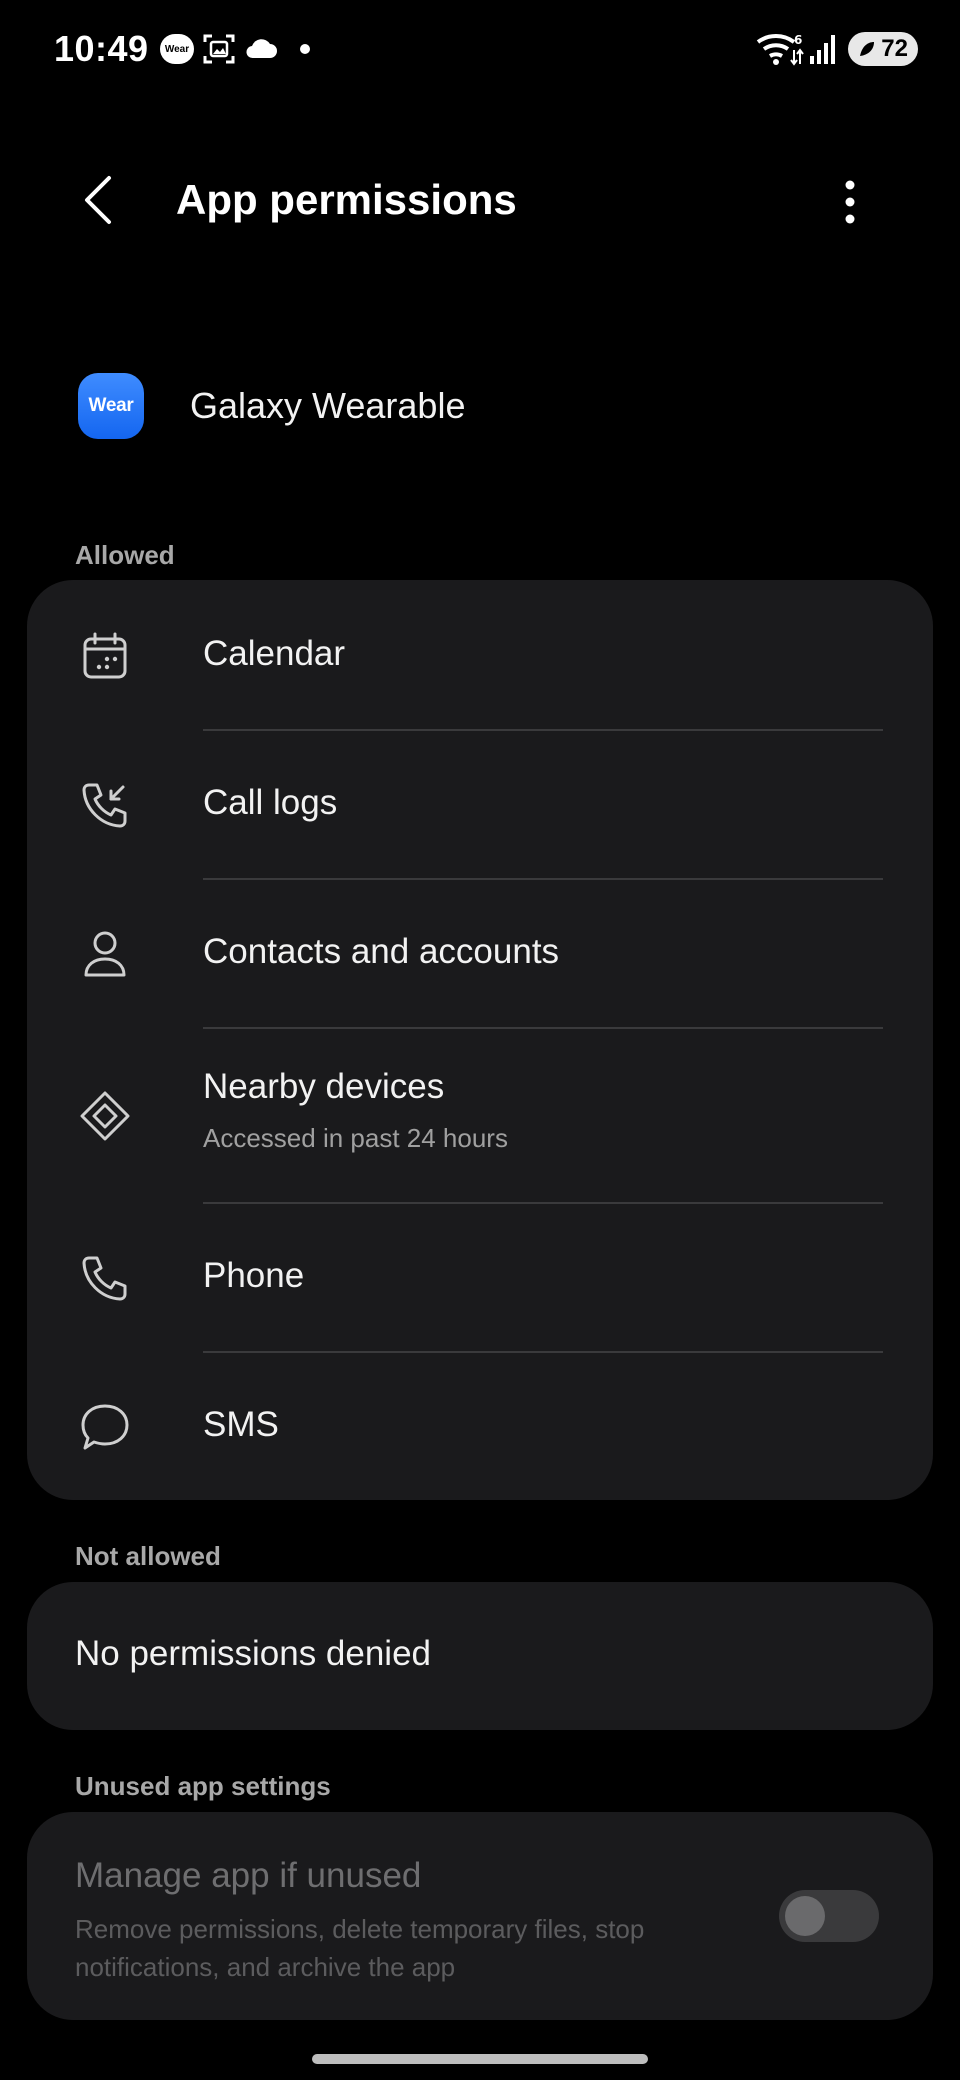 The image size is (960, 2080). What do you see at coordinates (381, 951) in the screenshot?
I see `permission-label: Contacts and accounts` at bounding box center [381, 951].